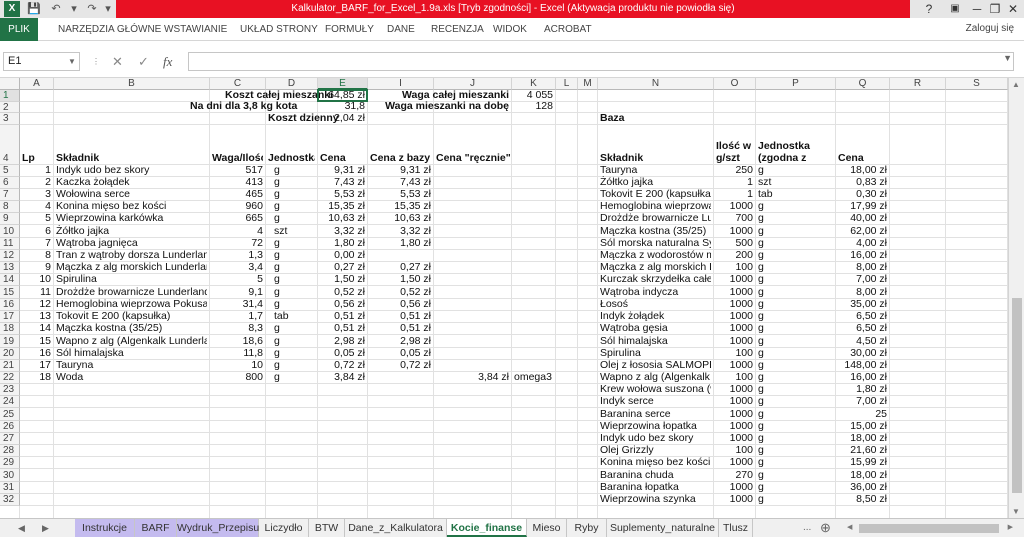 This screenshot has width=1024, height=537. Describe the element at coordinates (237, 194) in the screenshot. I see `ingredient-qty: 465` at that location.